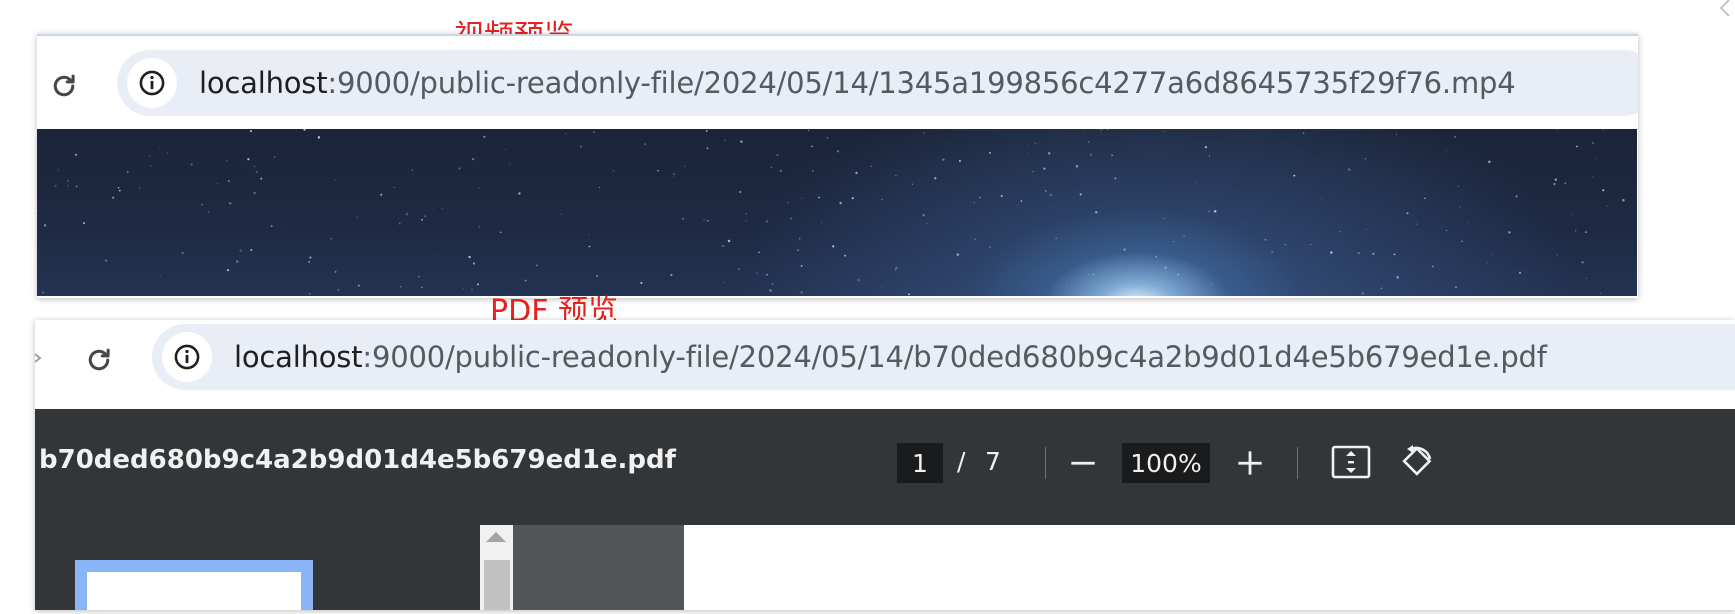  What do you see at coordinates (357, 460) in the screenshot?
I see `pdf-file-name: b70ded680b9c4a2b9d01d4e5b679ed1e.pdf` at bounding box center [357, 460].